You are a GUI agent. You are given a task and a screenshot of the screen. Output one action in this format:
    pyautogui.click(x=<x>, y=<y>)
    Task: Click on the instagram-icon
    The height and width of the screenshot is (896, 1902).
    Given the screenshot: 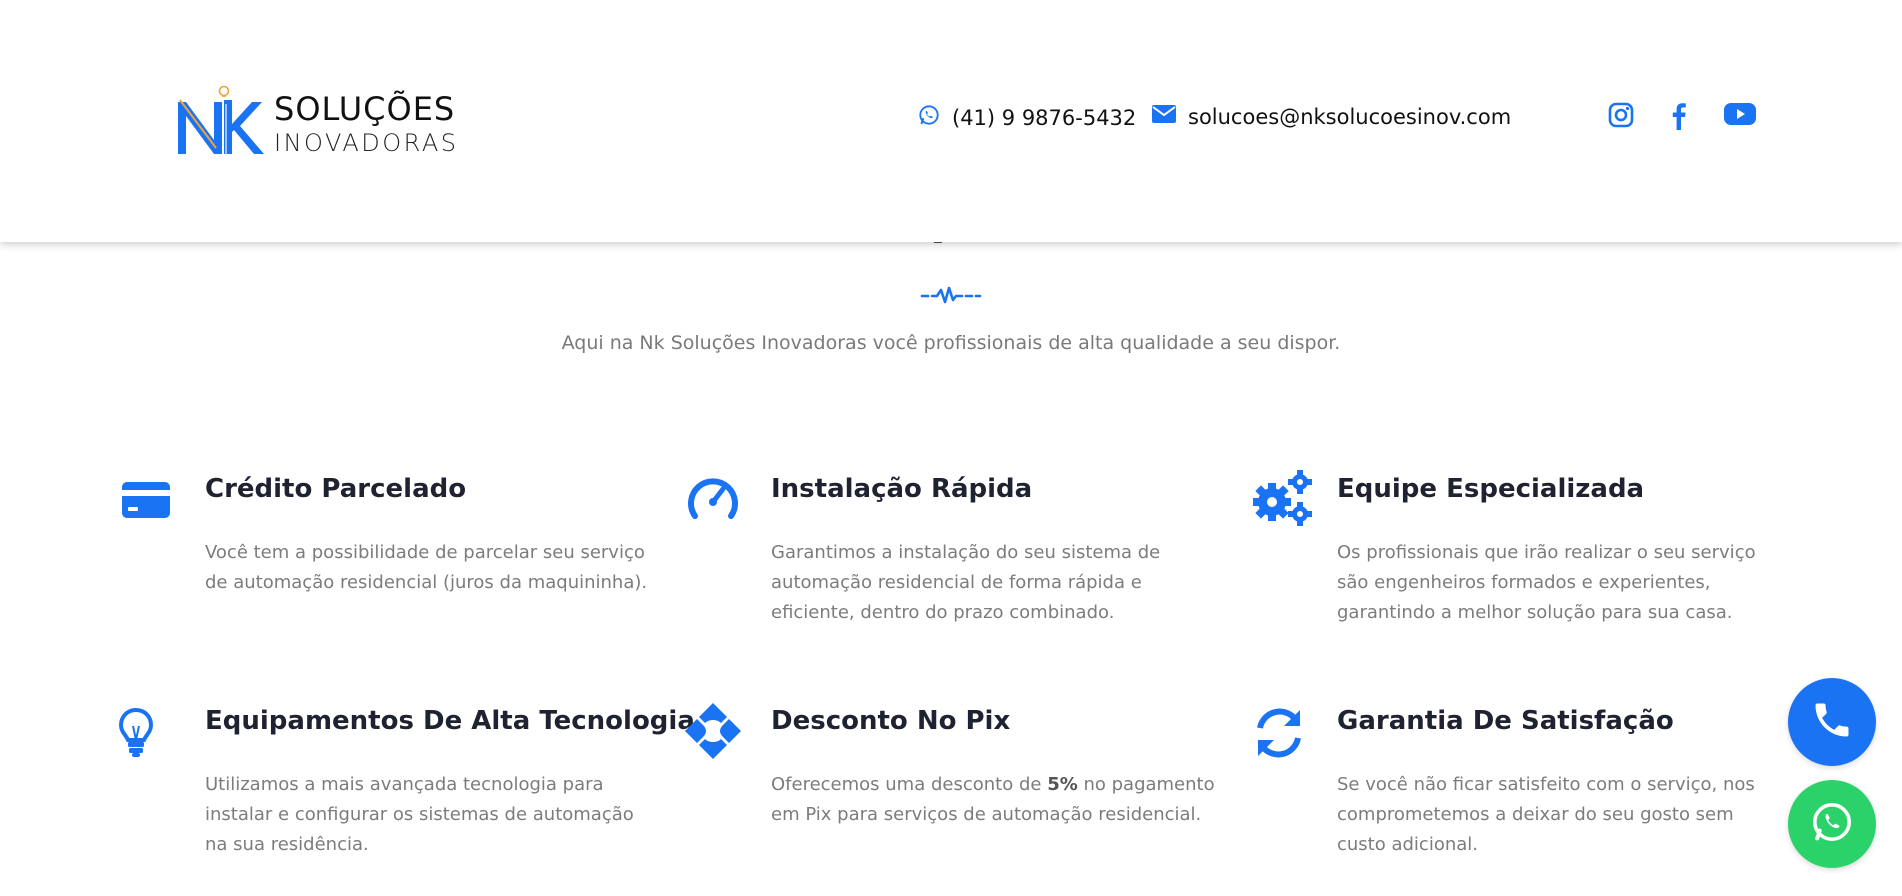 What is the action you would take?
    pyautogui.click(x=1622, y=116)
    